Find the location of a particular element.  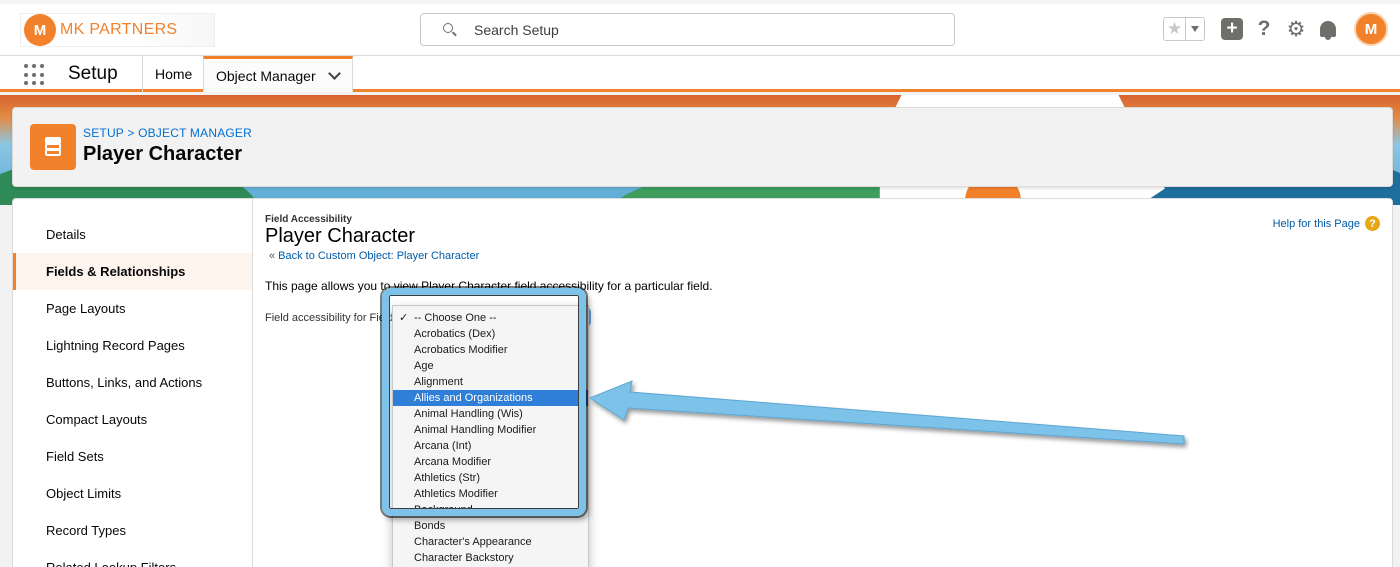

dropdown-option: Character's Appearance is located at coordinates (490, 542).